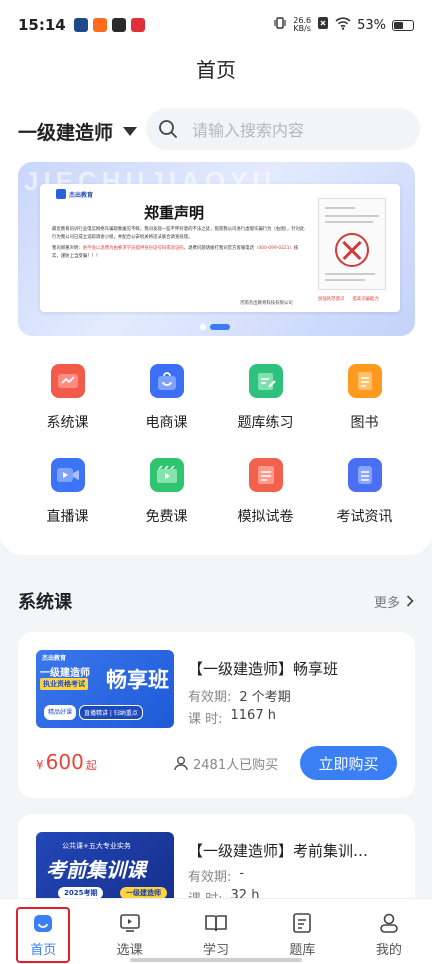  Describe the element at coordinates (166, 381) in the screenshot. I see `shopping-bag-icon` at that location.